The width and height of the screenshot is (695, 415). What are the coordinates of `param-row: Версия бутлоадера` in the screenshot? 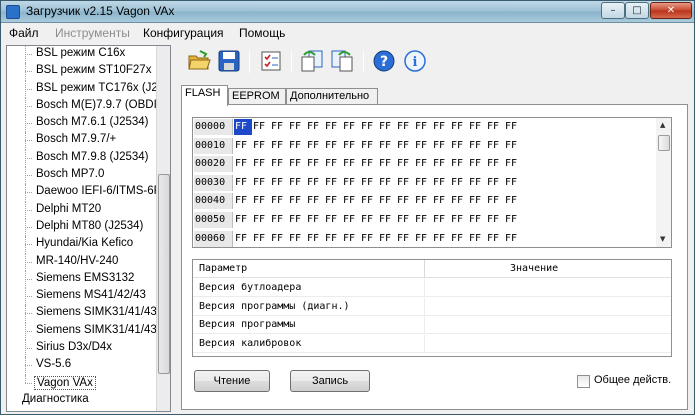 It's located at (432, 288).